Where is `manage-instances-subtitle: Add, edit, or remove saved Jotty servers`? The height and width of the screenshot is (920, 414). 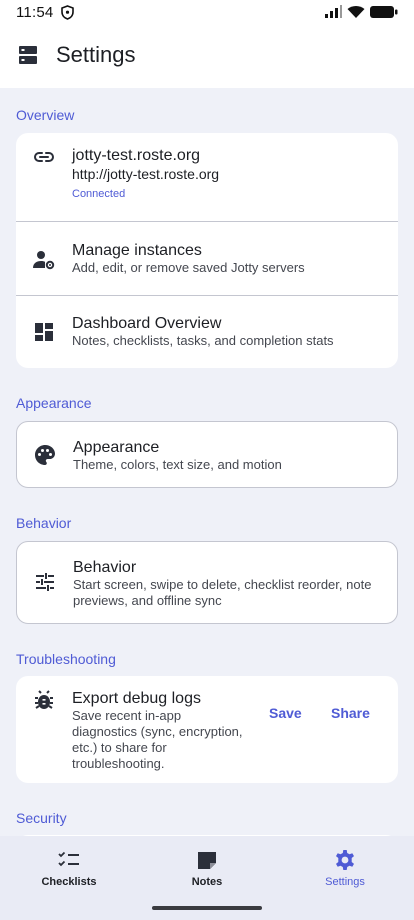 manage-instances-subtitle: Add, edit, or remove saved Jotty servers is located at coordinates (188, 267).